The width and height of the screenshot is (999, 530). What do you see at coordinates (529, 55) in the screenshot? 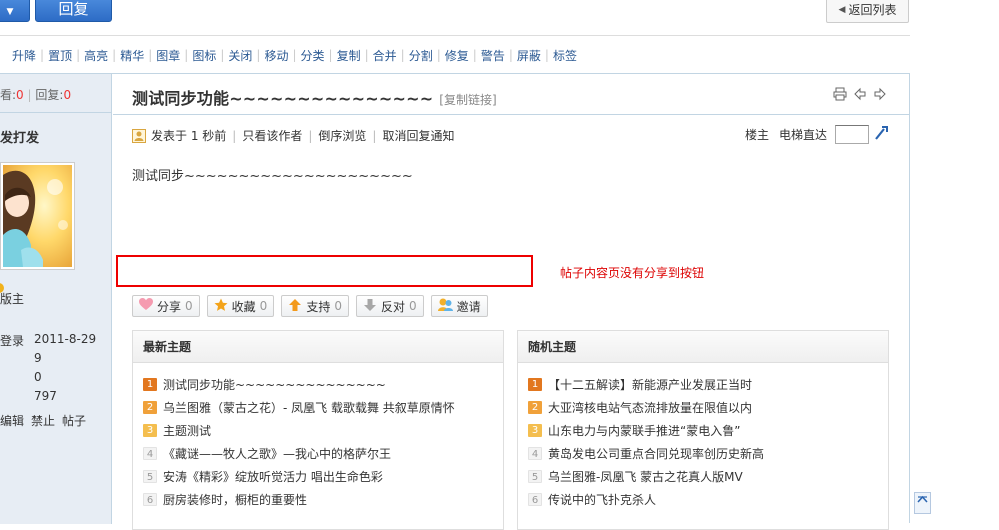
I see `mod-action-14: 屏蔽` at bounding box center [529, 55].